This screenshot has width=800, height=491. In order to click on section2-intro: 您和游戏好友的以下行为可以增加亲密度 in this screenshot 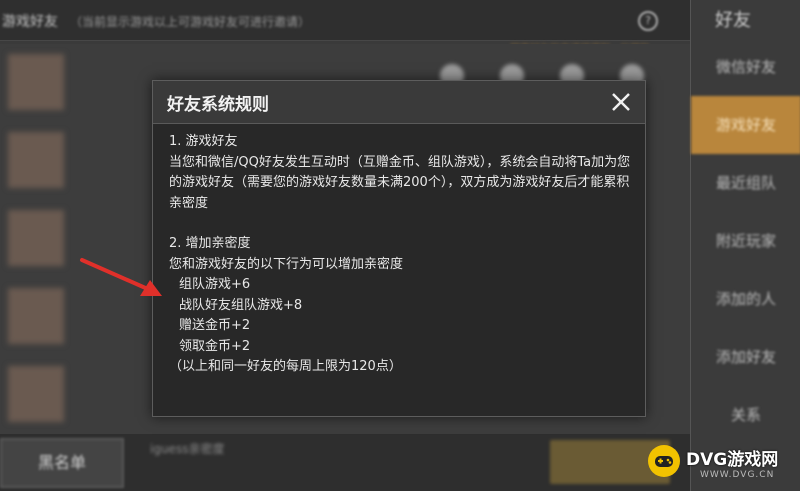, I will do `click(286, 264)`.